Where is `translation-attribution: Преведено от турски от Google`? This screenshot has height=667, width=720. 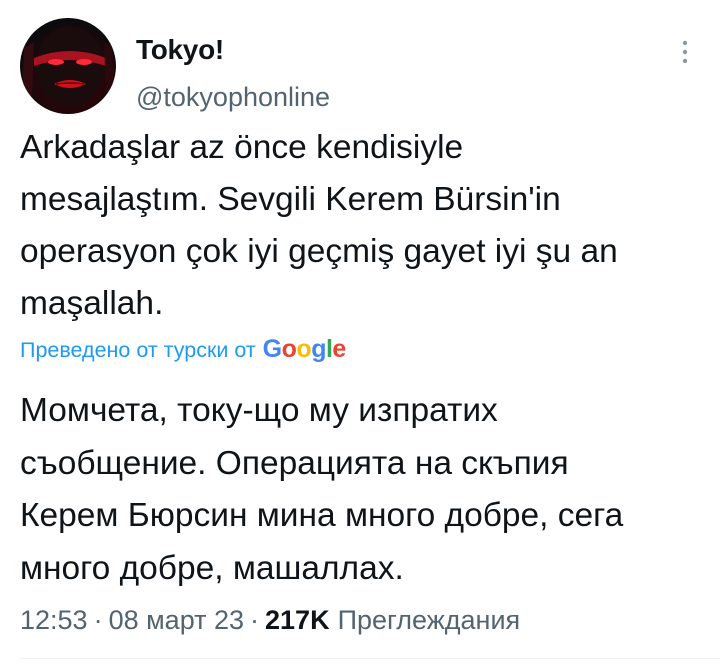
translation-attribution: Преведено от турски от Google is located at coordinates (183, 350).